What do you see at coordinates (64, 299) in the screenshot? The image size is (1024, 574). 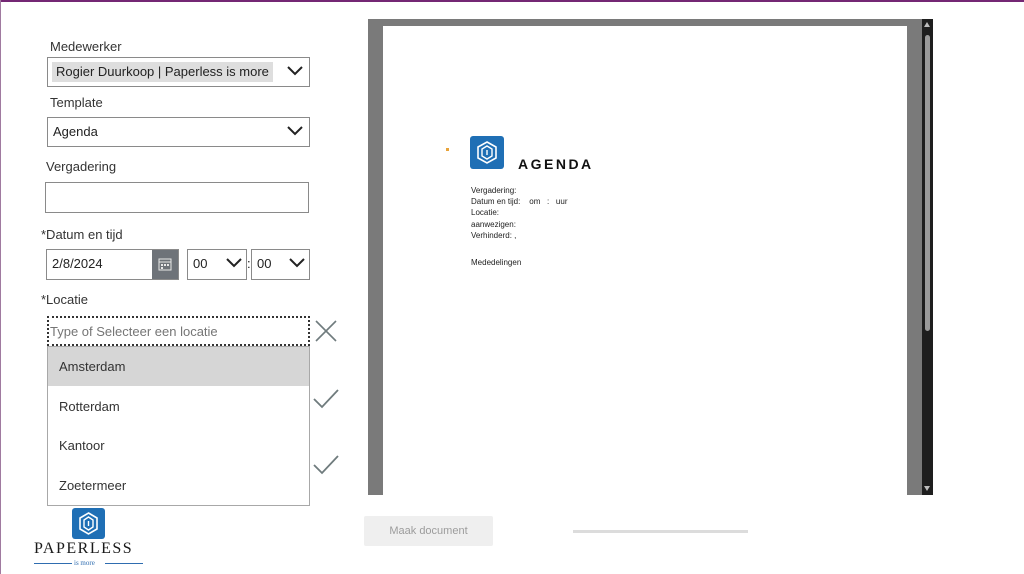 I see `locatie-label: *Locatie` at bounding box center [64, 299].